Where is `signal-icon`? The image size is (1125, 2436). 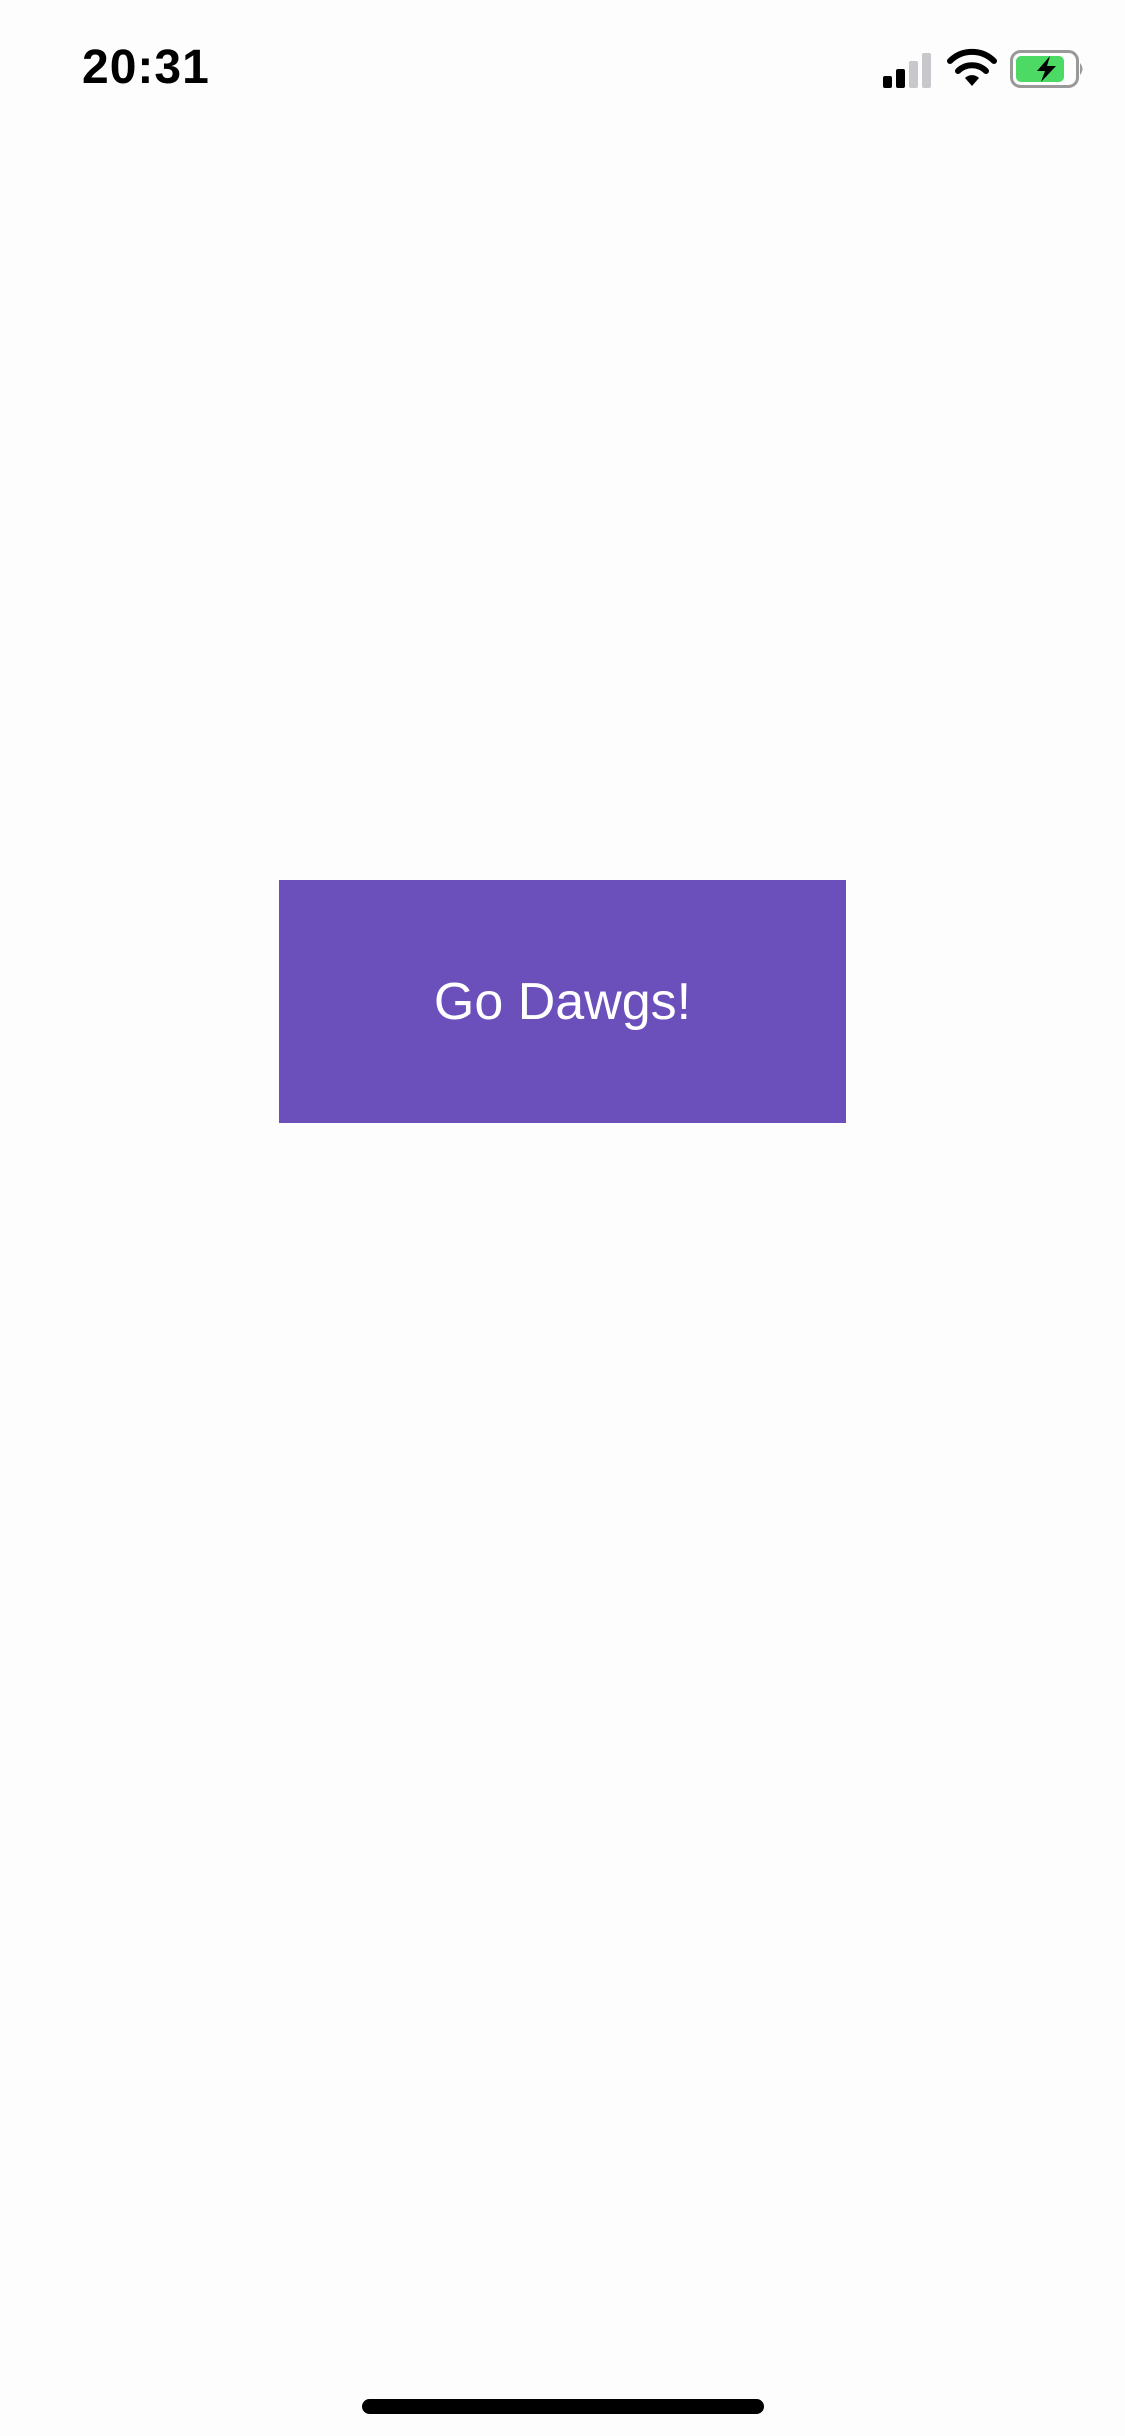 signal-icon is located at coordinates (909, 70).